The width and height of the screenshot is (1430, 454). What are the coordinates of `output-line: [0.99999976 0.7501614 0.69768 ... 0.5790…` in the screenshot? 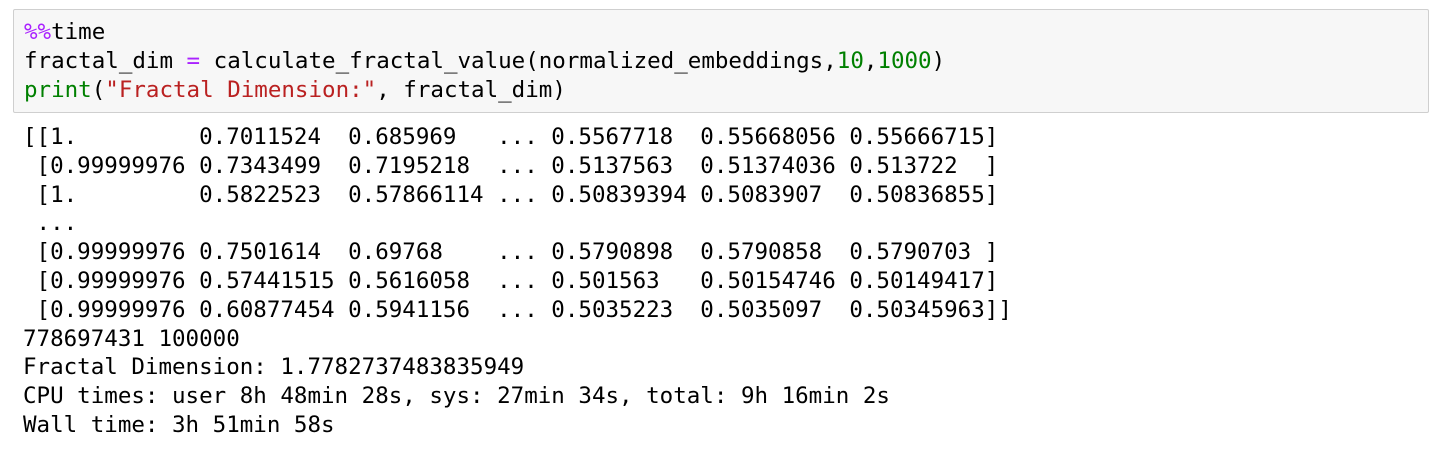 It's located at (511, 252).